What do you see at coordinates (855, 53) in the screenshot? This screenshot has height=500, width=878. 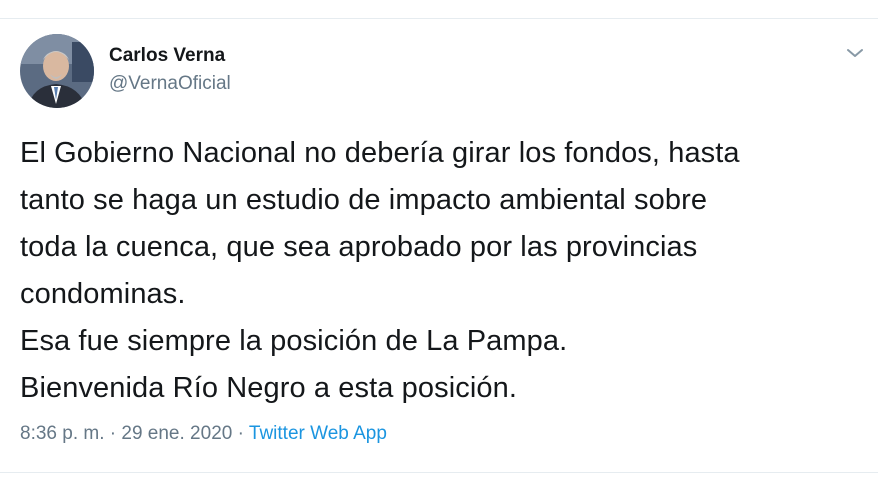 I see `chevron-down-icon` at bounding box center [855, 53].